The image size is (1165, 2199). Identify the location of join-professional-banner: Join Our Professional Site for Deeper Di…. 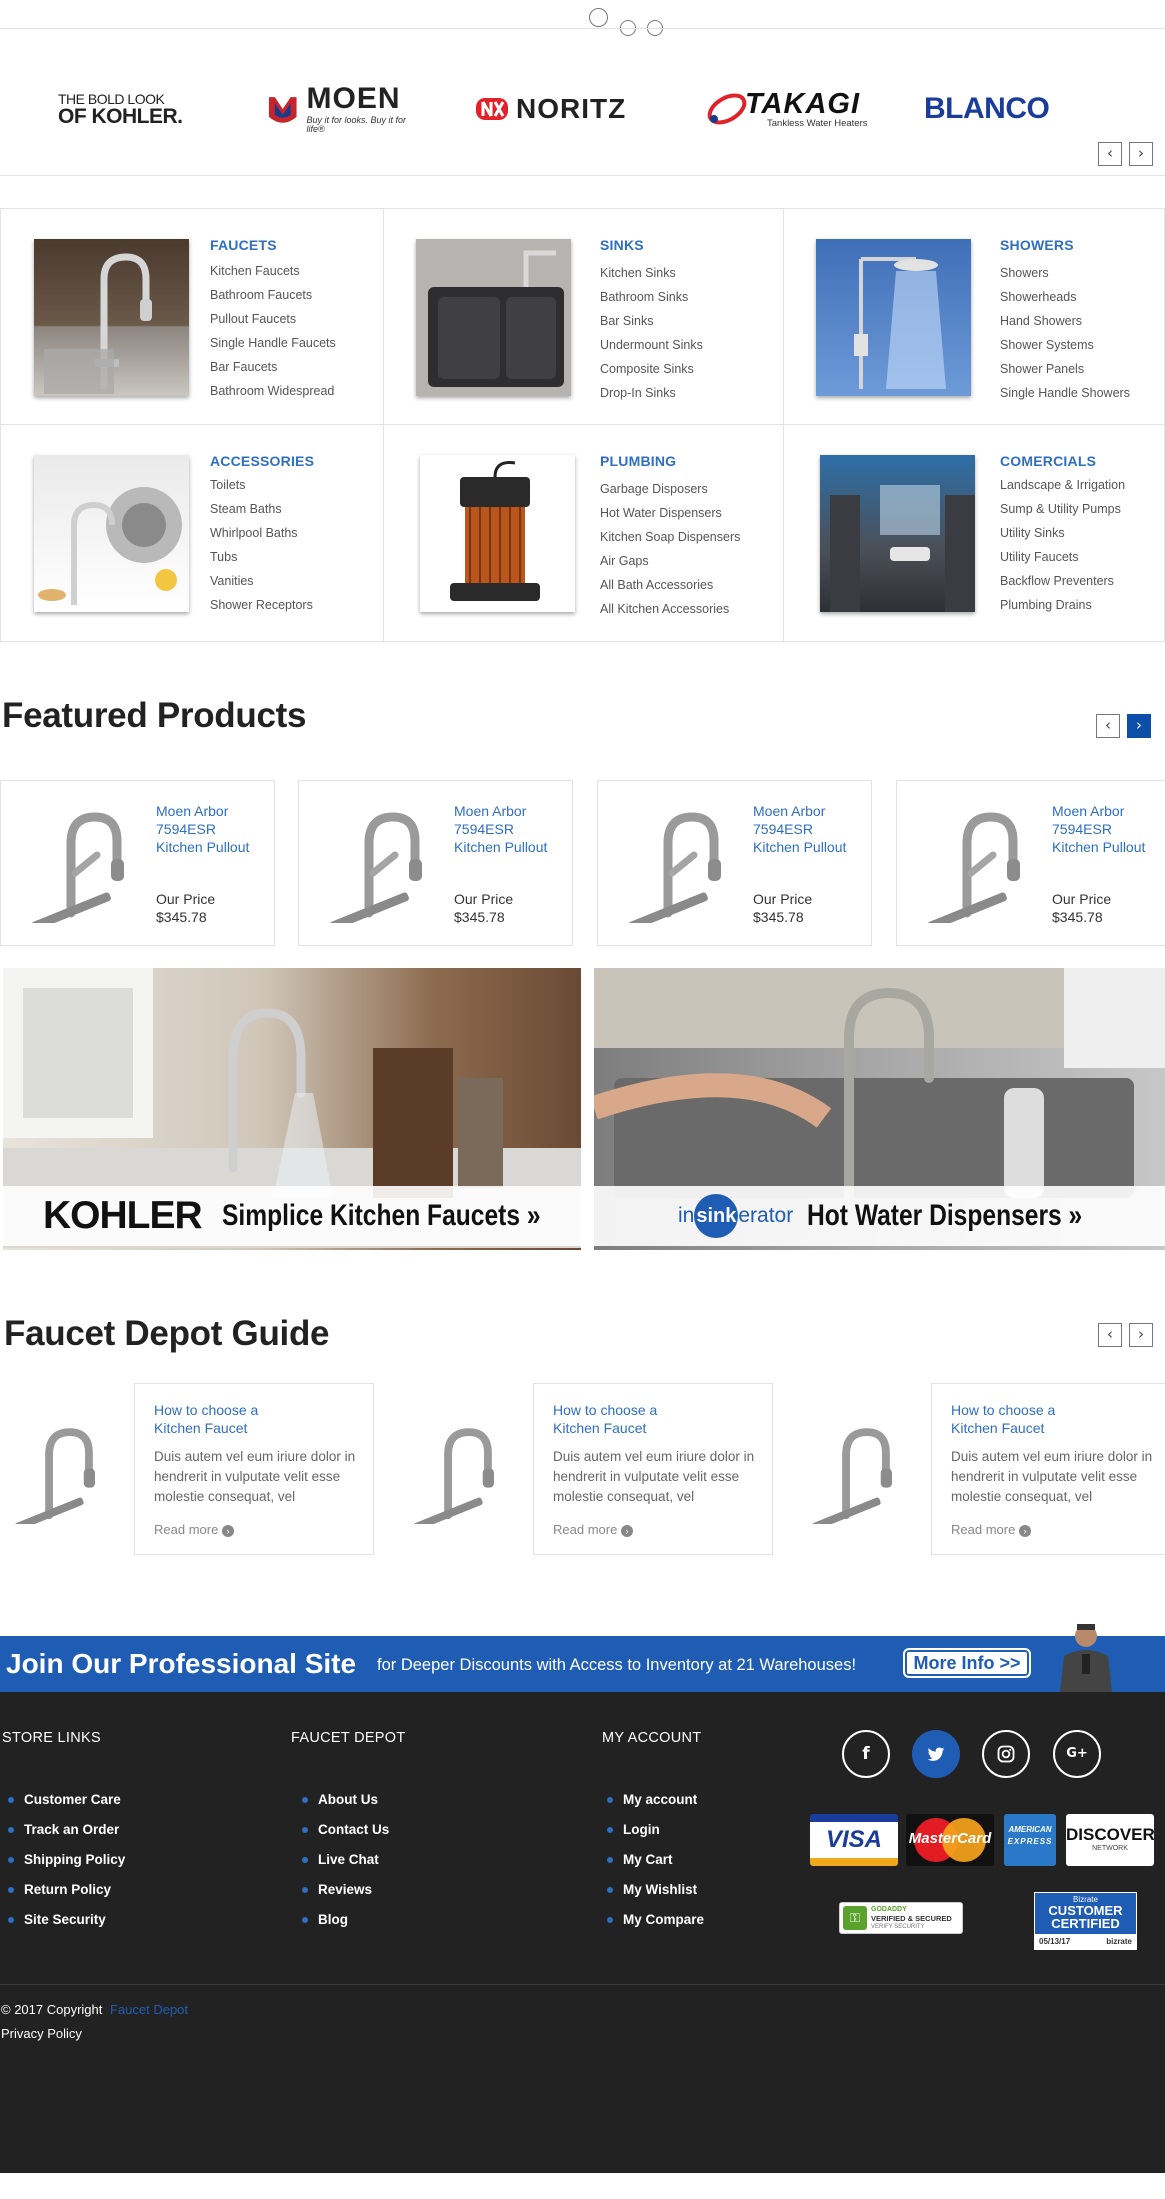
(582, 1658).